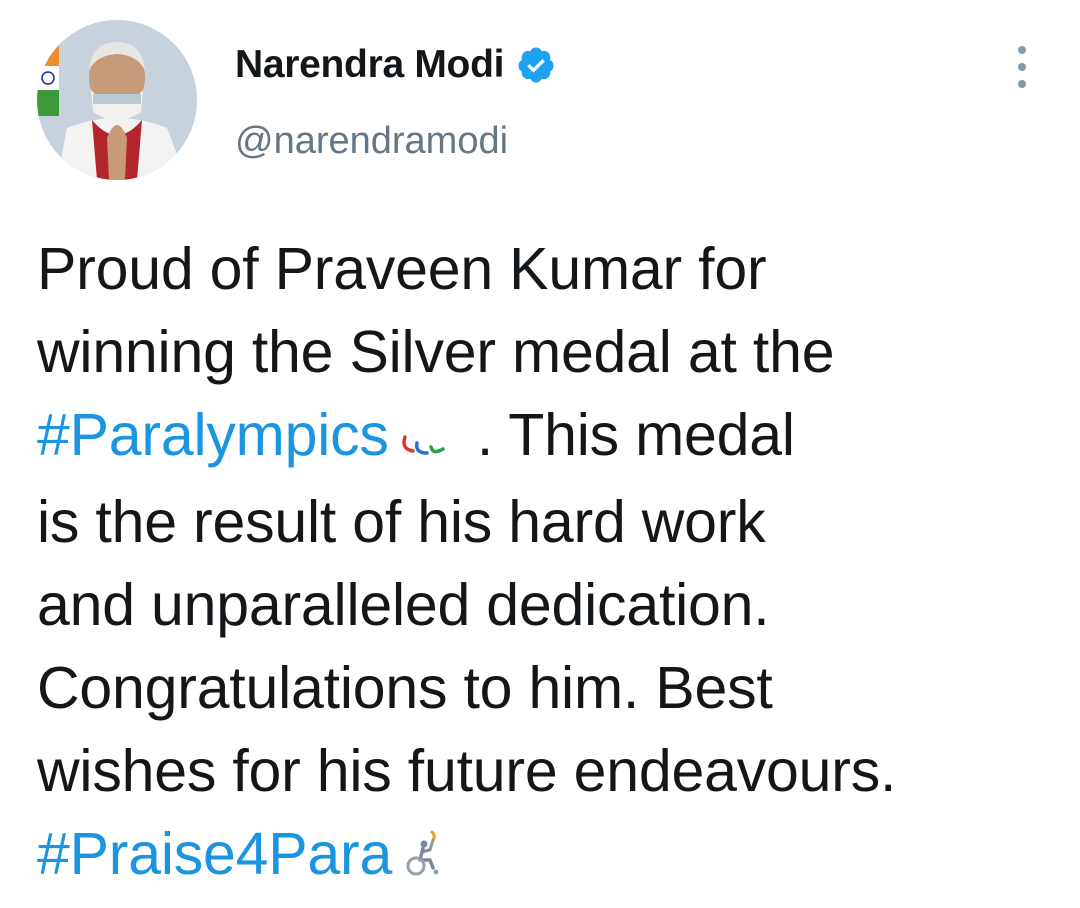  I want to click on more-options-icon, so click(1022, 67).